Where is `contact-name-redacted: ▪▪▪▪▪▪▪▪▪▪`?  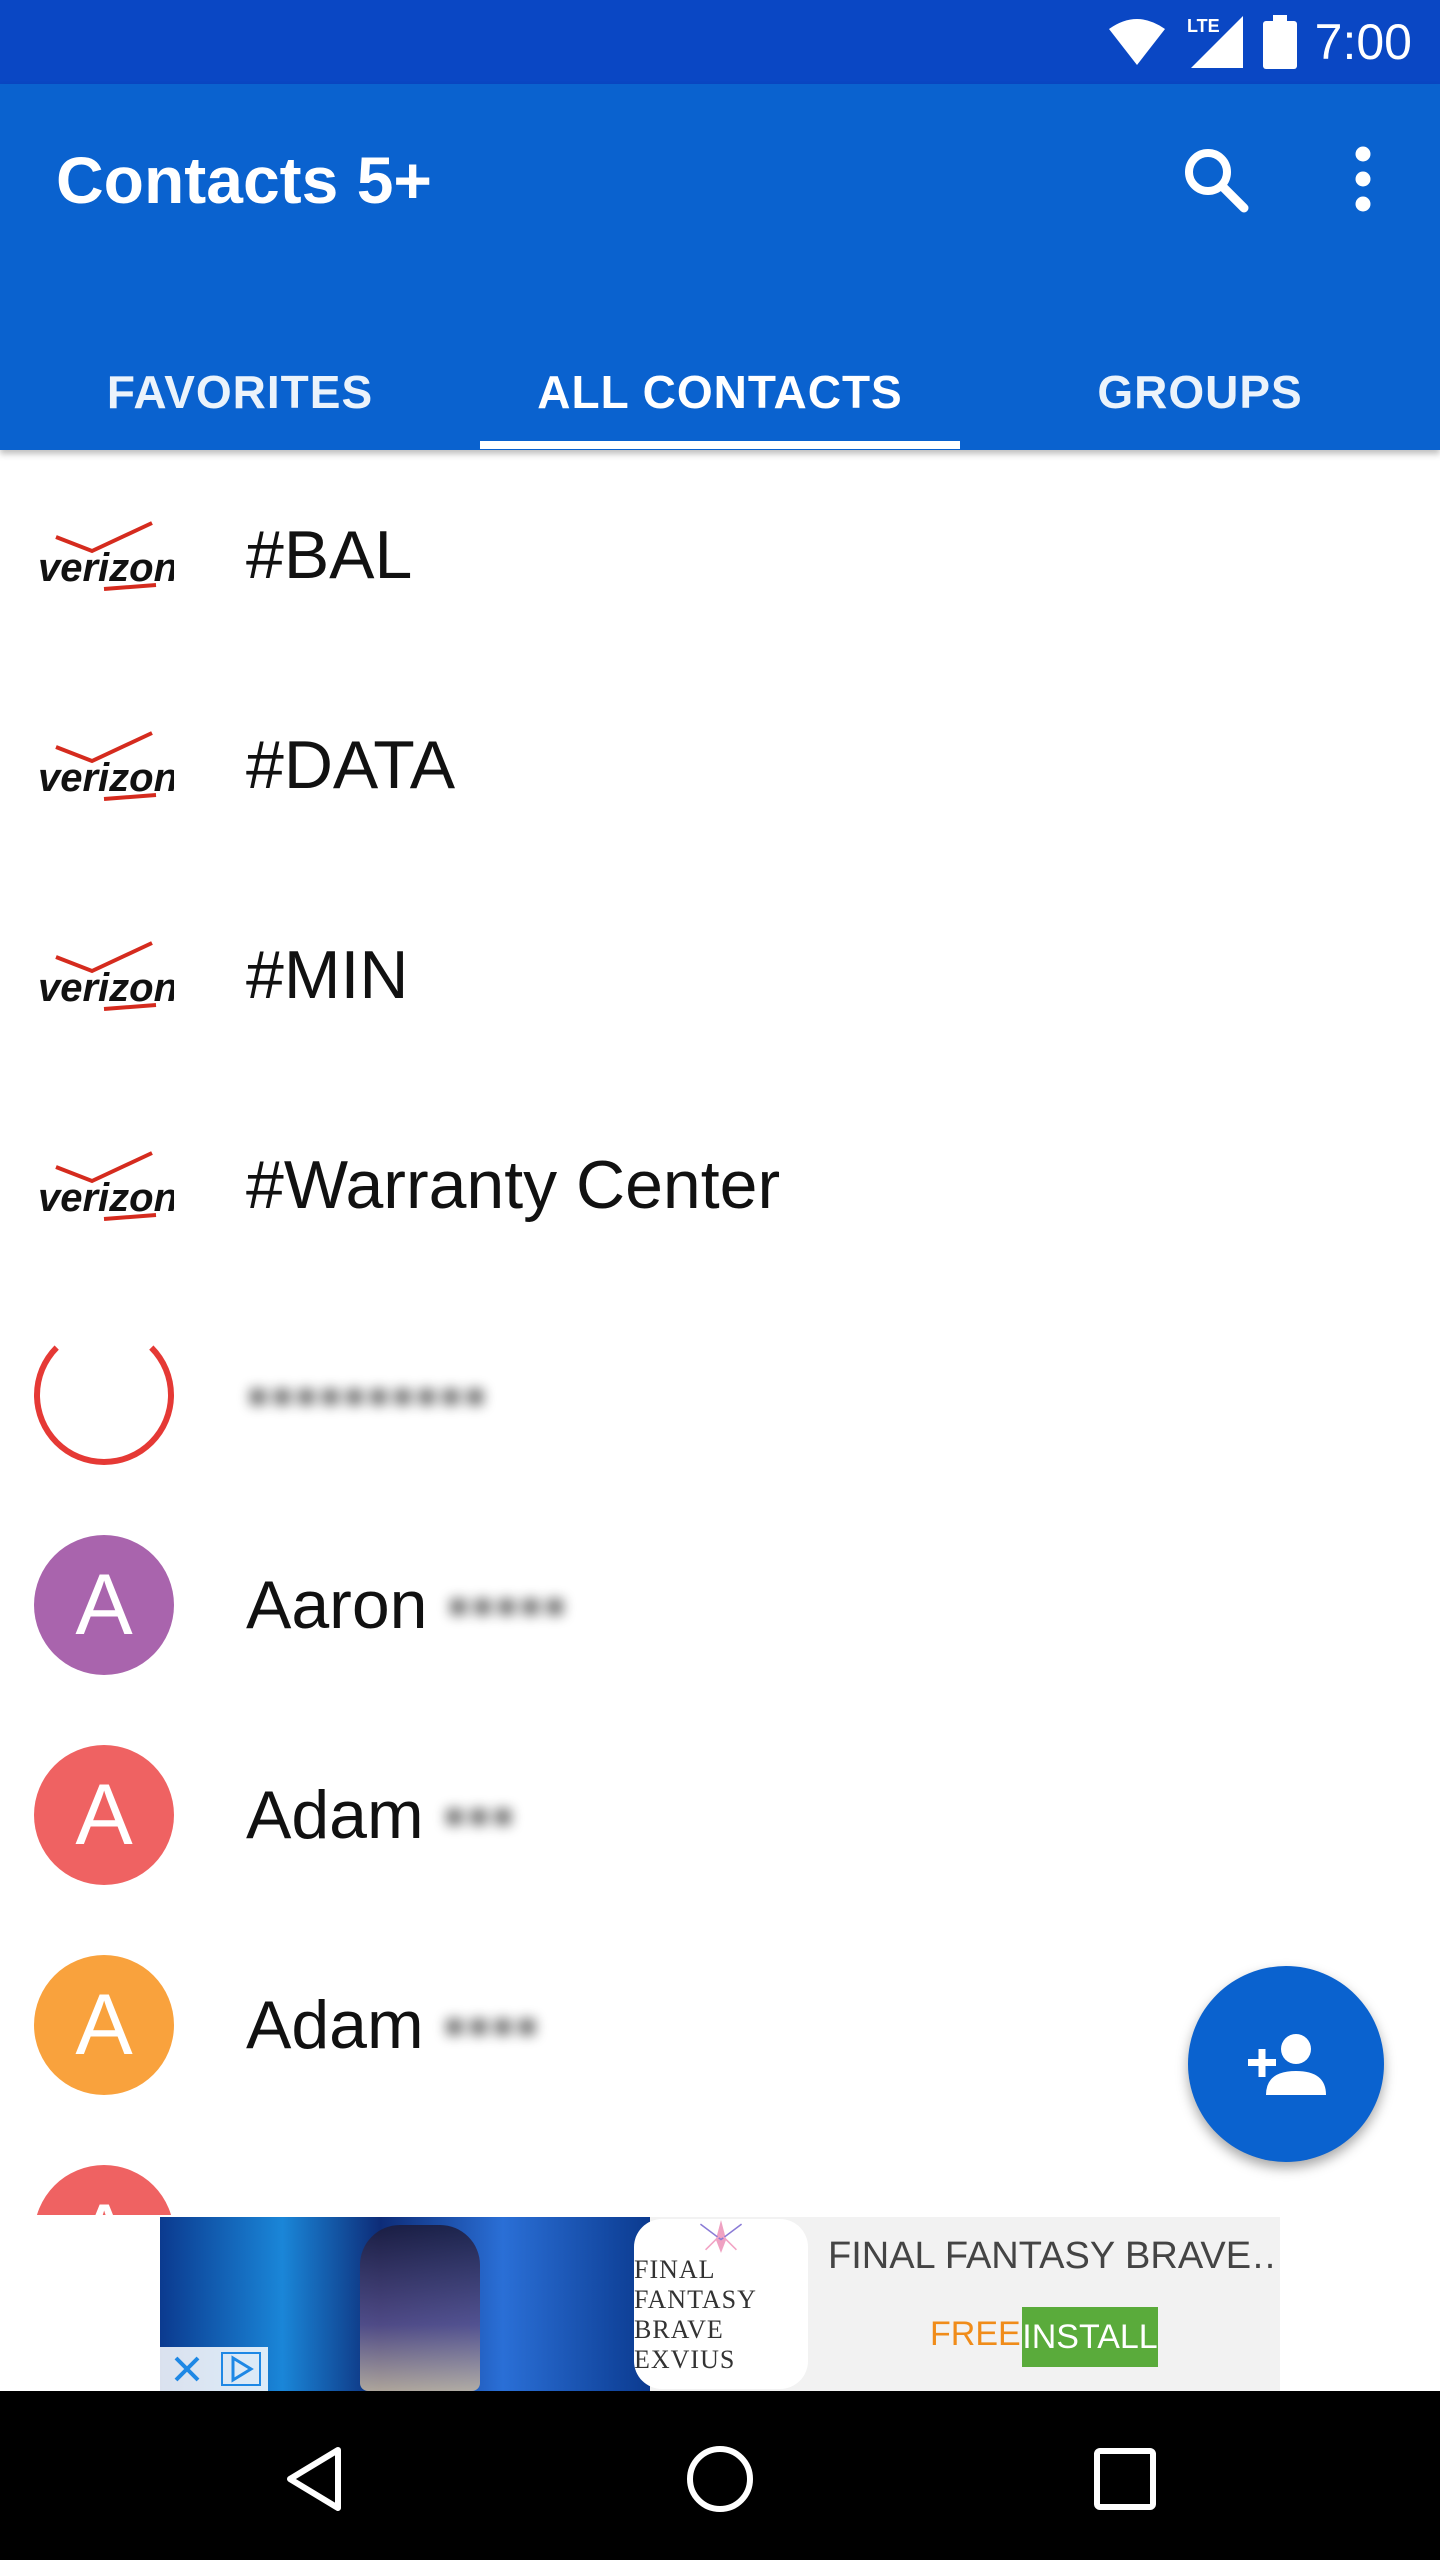 contact-name-redacted: ▪▪▪▪▪▪▪▪▪▪ is located at coordinates (366, 1395).